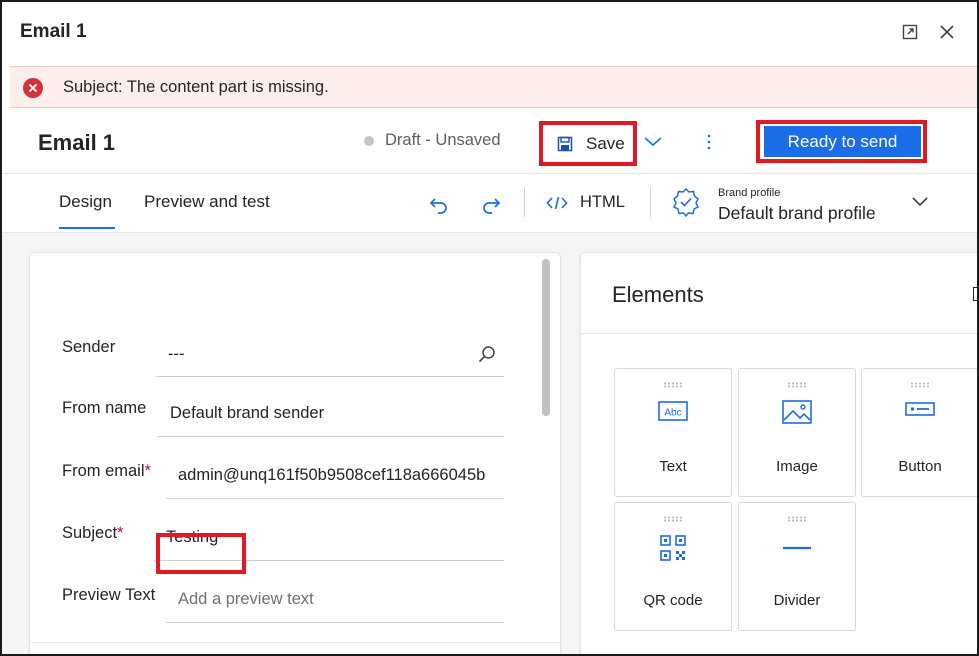 The height and width of the screenshot is (656, 979). I want to click on from-email-field: admin@unq161f50b9508cef118a666045b, so click(335, 477).